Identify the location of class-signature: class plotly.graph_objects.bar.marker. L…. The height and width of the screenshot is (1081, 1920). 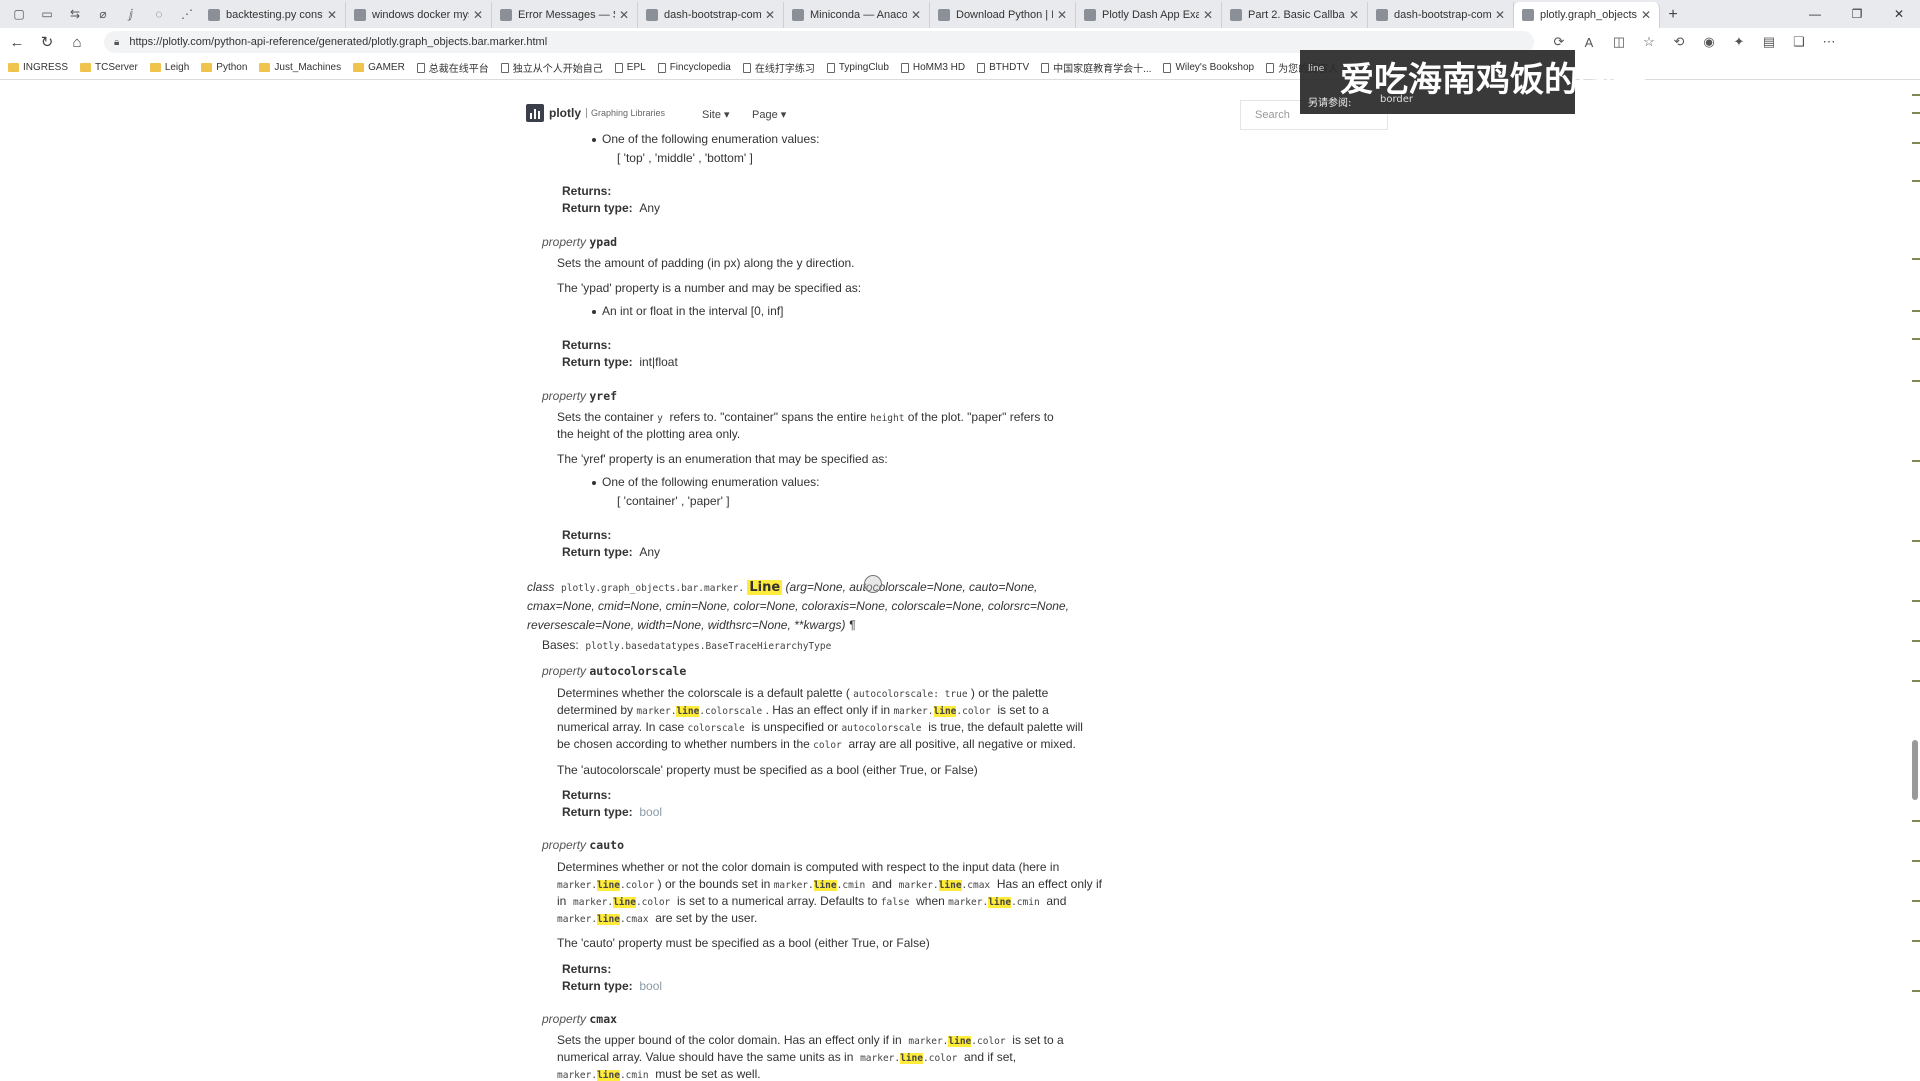
(782, 587).